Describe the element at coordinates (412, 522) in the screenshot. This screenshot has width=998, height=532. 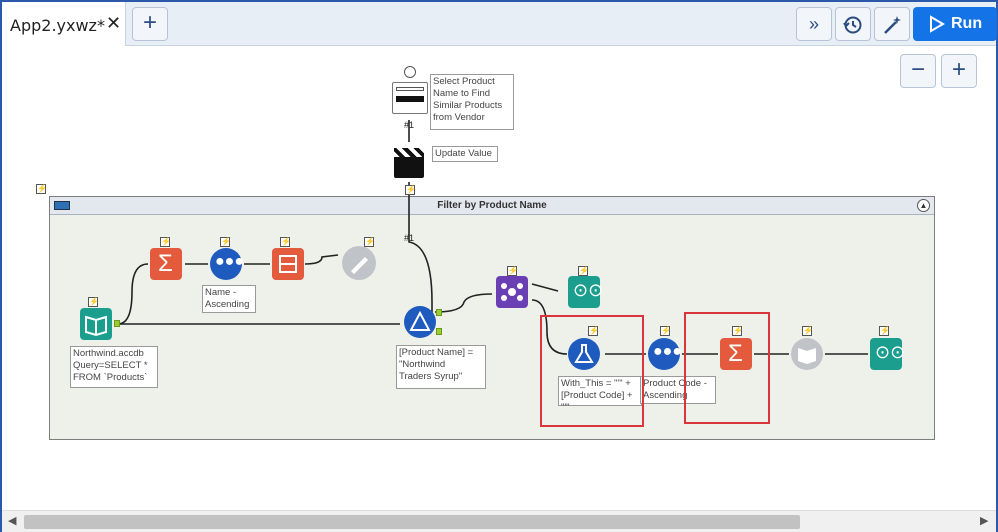
I see `scroll-thumb` at that location.